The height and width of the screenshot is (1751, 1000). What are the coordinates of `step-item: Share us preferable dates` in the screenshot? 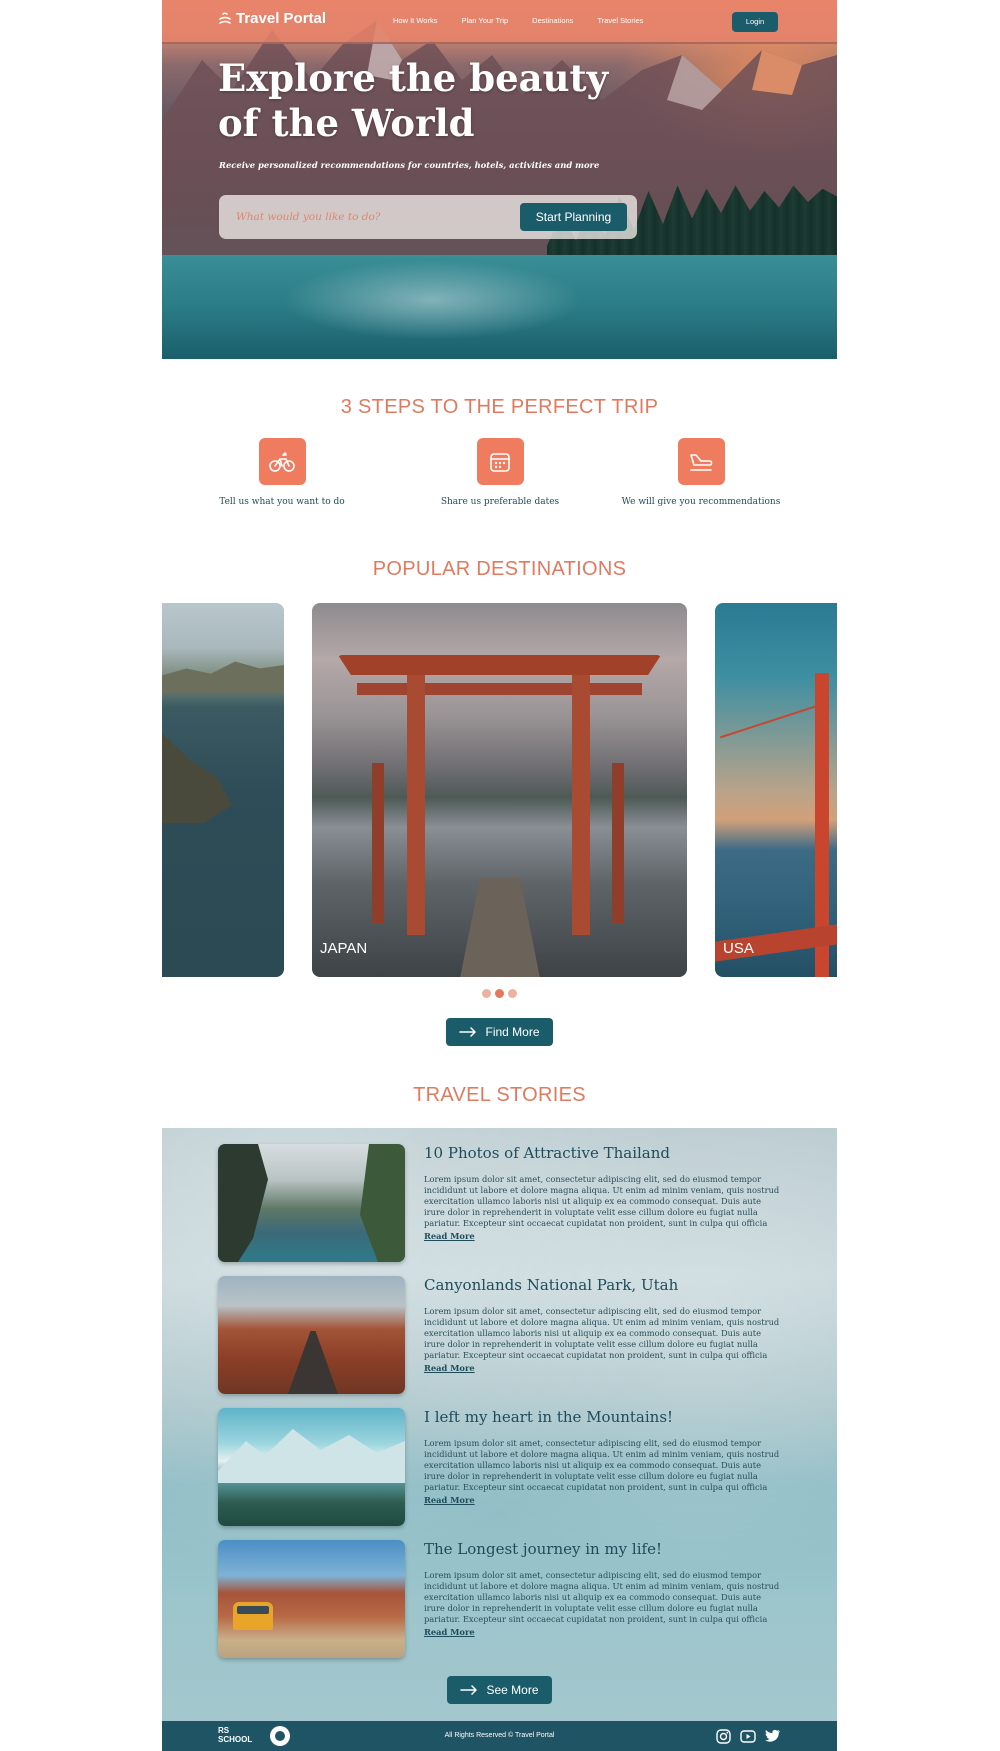 It's located at (500, 472).